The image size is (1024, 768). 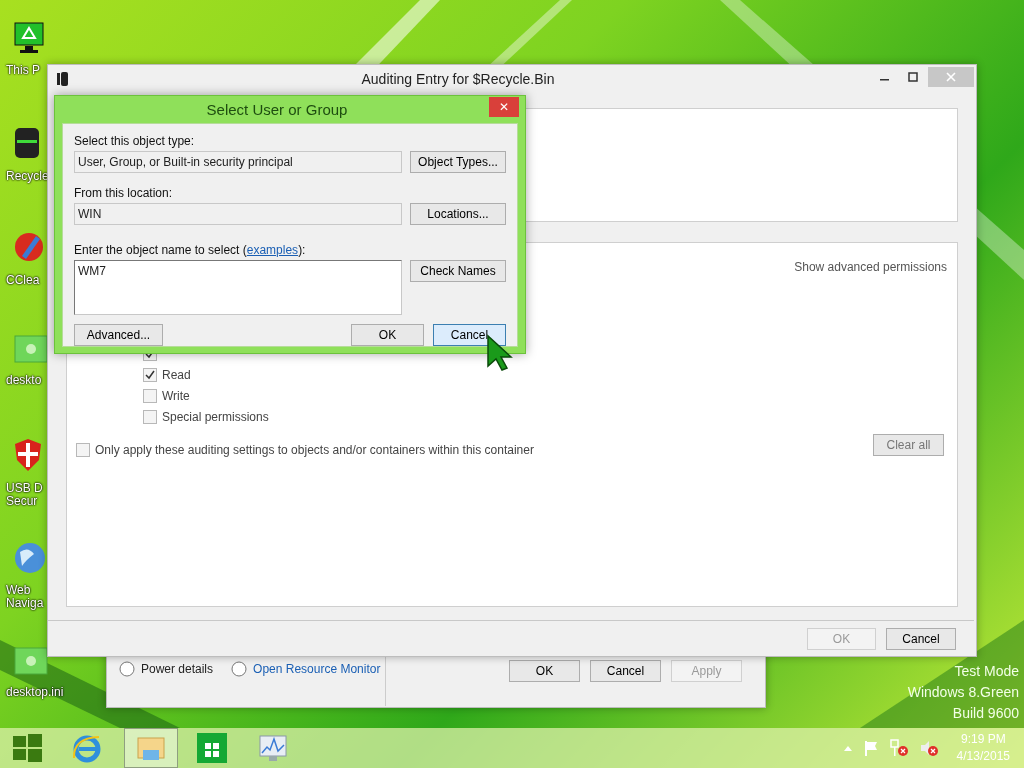 What do you see at coordinates (151, 748) in the screenshot?
I see `taskbar-button` at bounding box center [151, 748].